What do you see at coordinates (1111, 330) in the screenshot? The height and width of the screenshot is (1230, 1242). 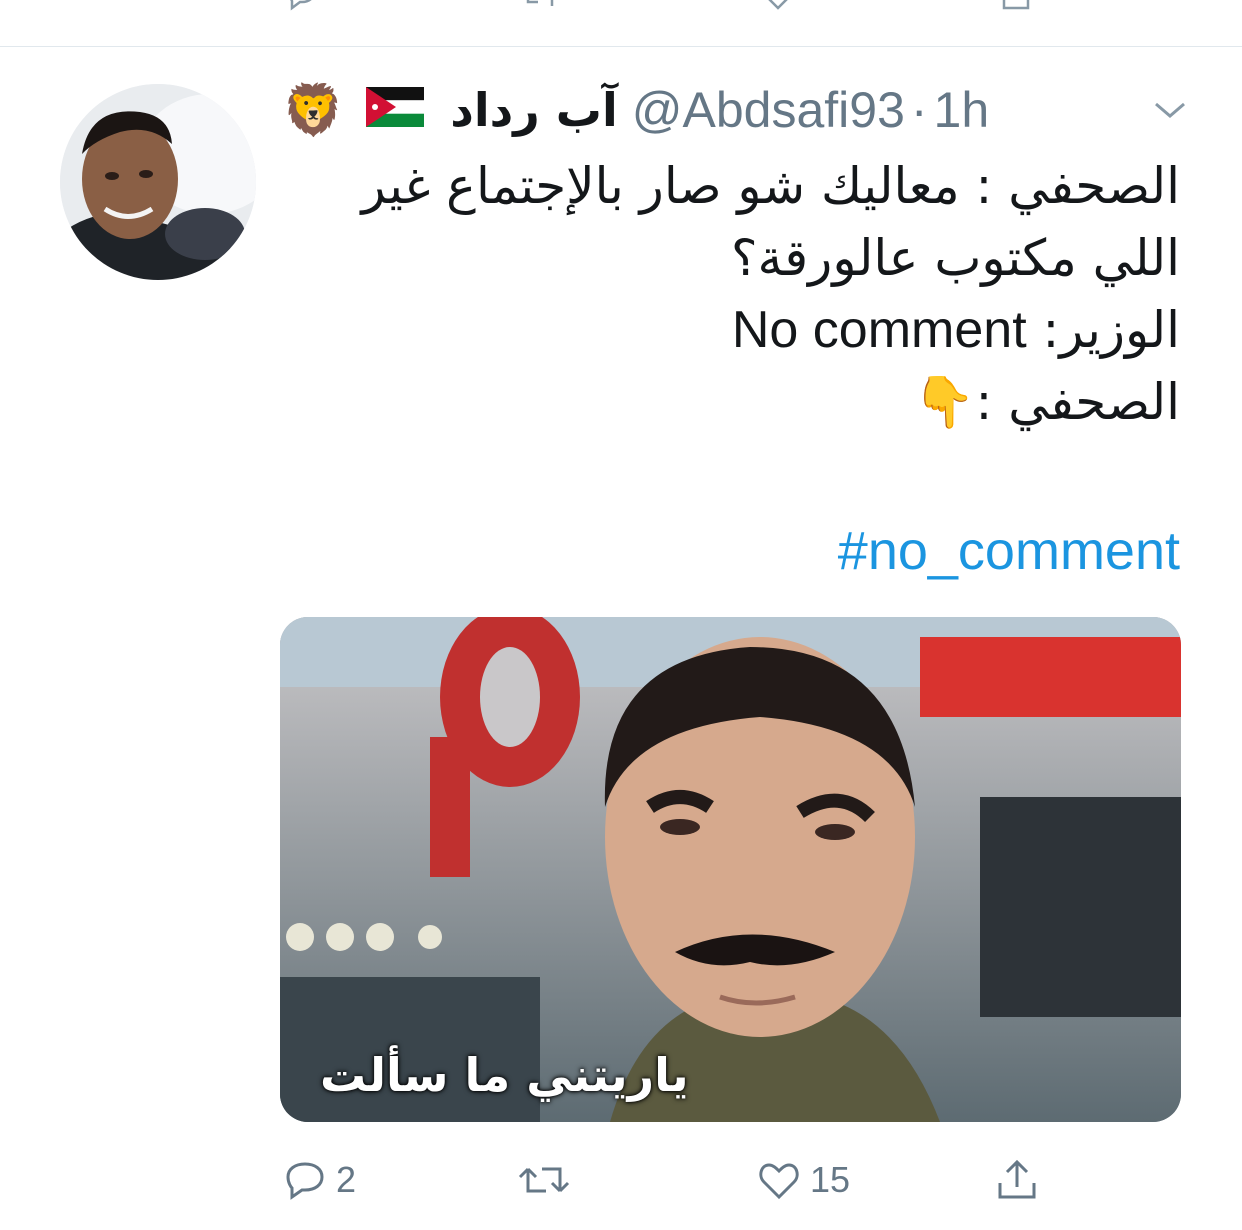 I see `minister-label: الوزير:` at bounding box center [1111, 330].